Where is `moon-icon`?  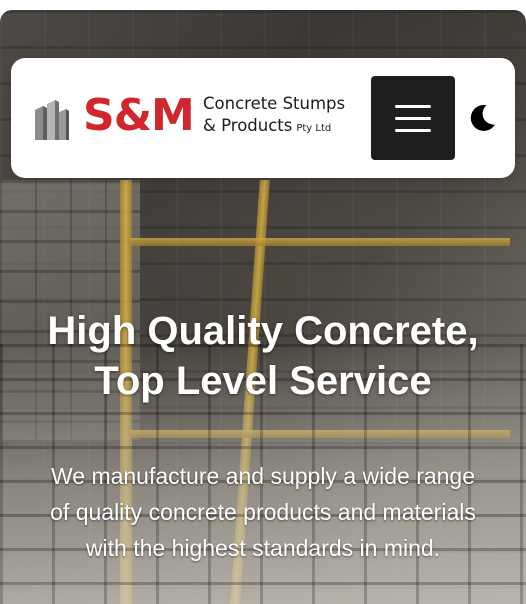
moon-icon is located at coordinates (482, 117).